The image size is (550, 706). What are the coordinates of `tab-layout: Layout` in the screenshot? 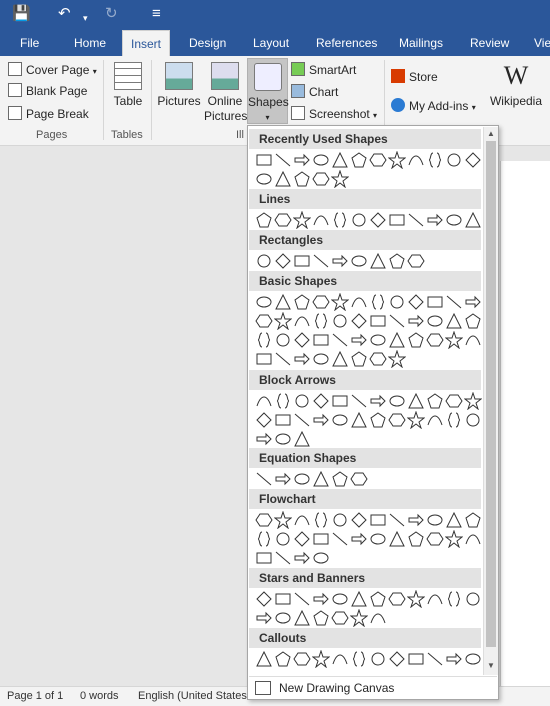 It's located at (271, 43).